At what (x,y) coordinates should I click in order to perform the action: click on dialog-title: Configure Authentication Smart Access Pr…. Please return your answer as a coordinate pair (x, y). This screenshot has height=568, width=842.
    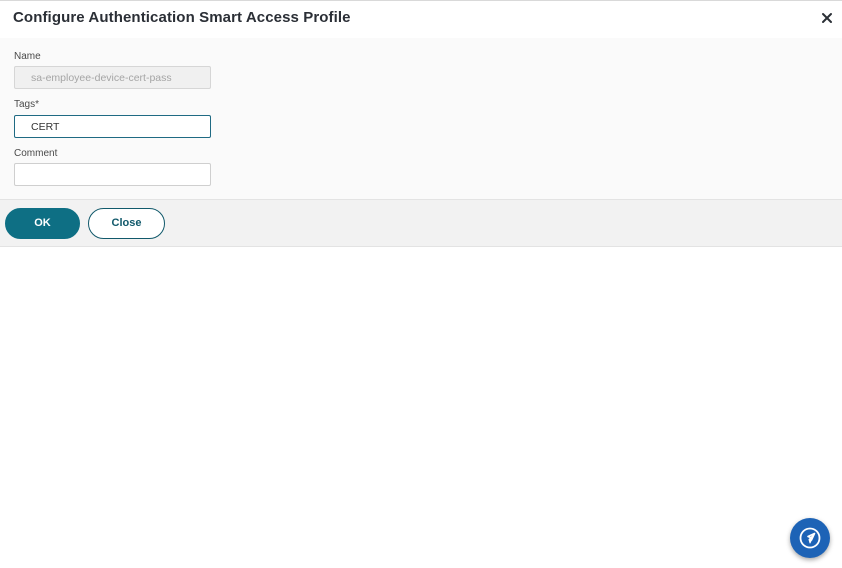
    Looking at the image, I should click on (182, 17).